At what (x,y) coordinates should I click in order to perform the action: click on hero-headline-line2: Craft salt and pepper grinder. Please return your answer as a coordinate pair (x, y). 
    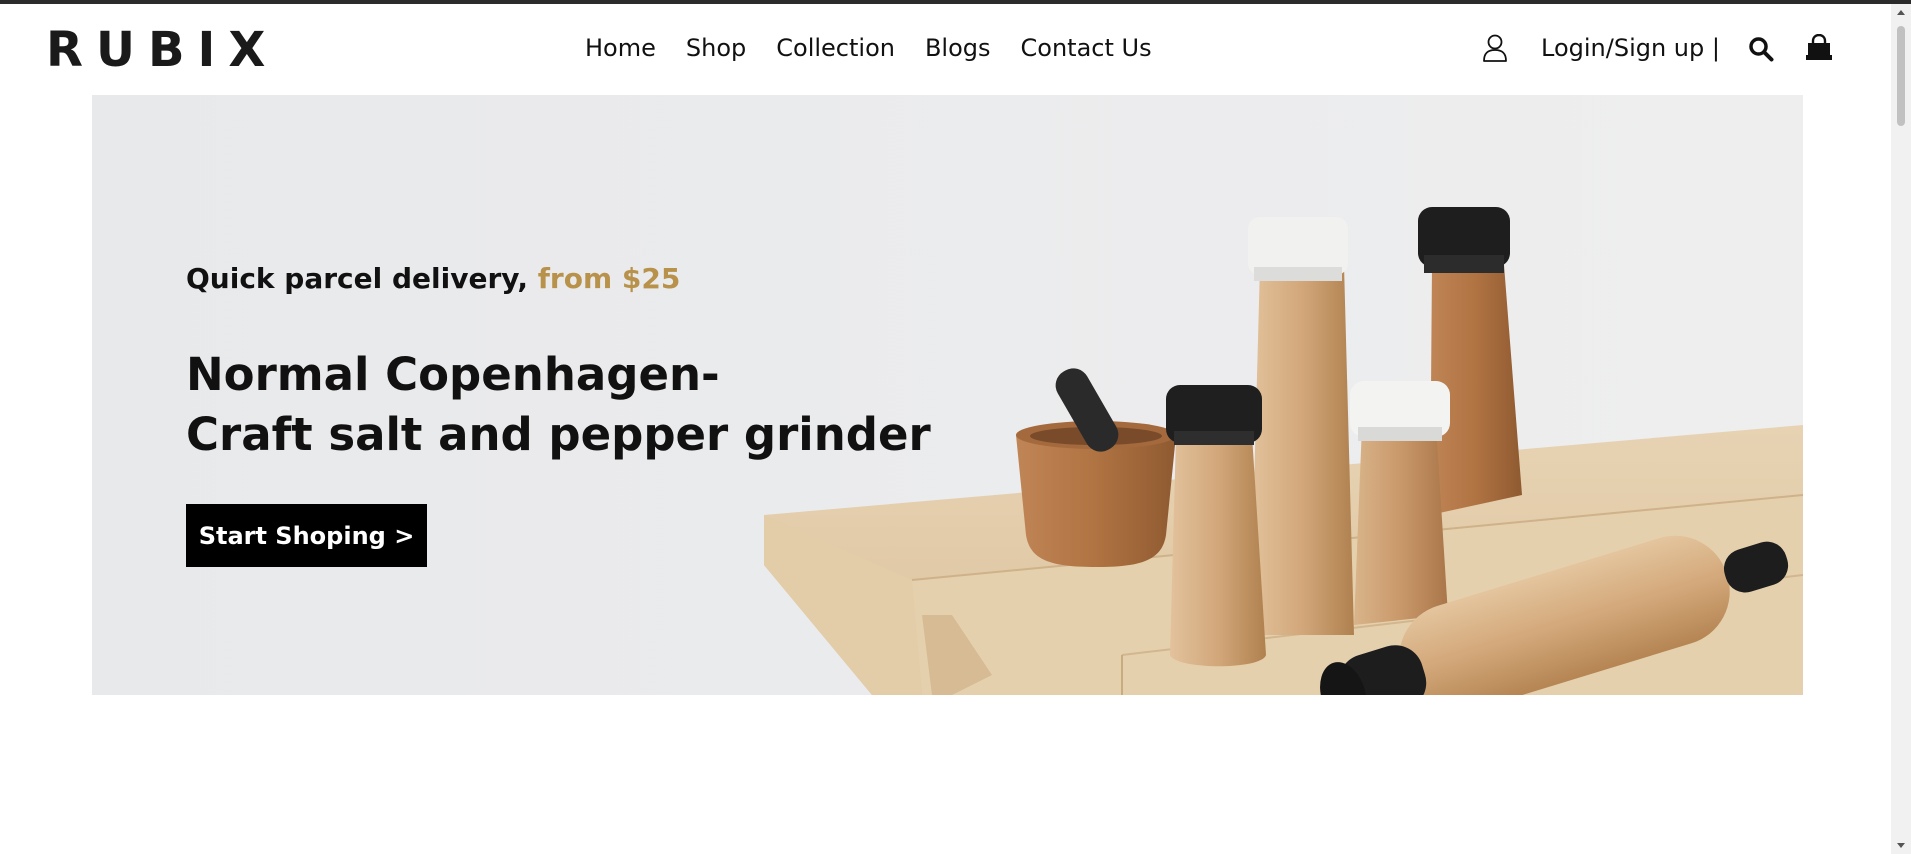
    Looking at the image, I should click on (558, 434).